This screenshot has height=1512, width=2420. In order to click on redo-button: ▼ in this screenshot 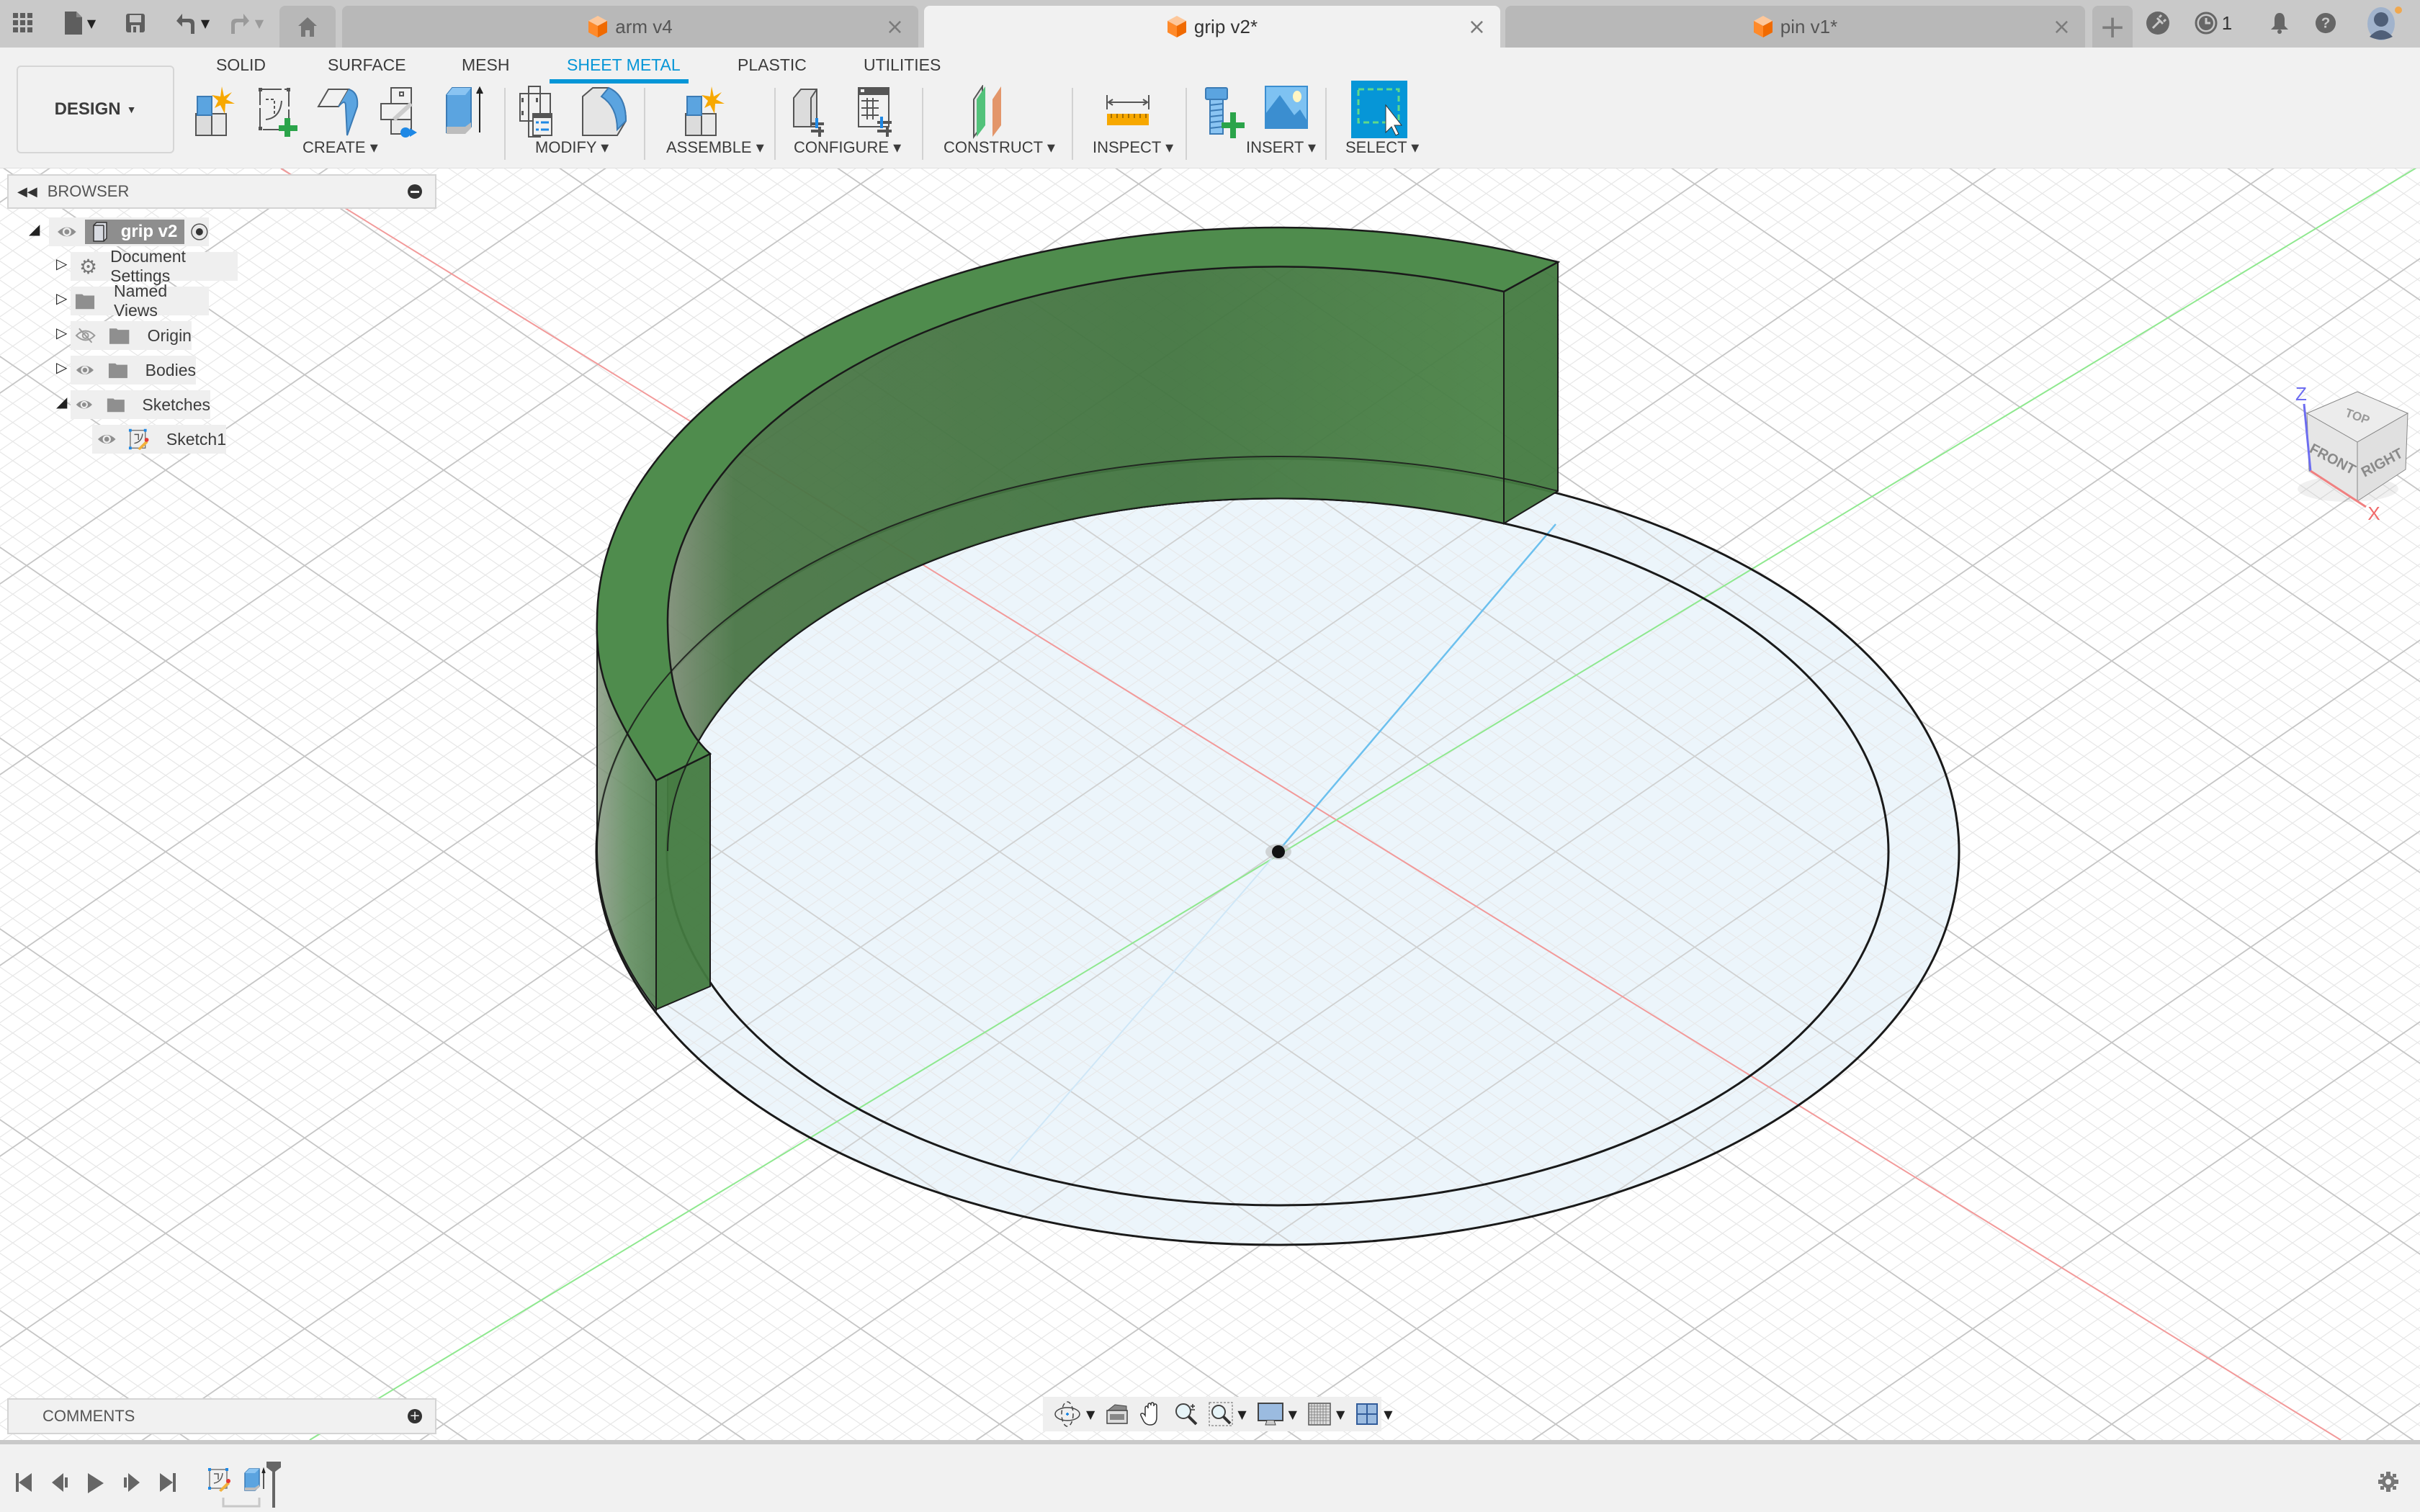, I will do `click(246, 23)`.